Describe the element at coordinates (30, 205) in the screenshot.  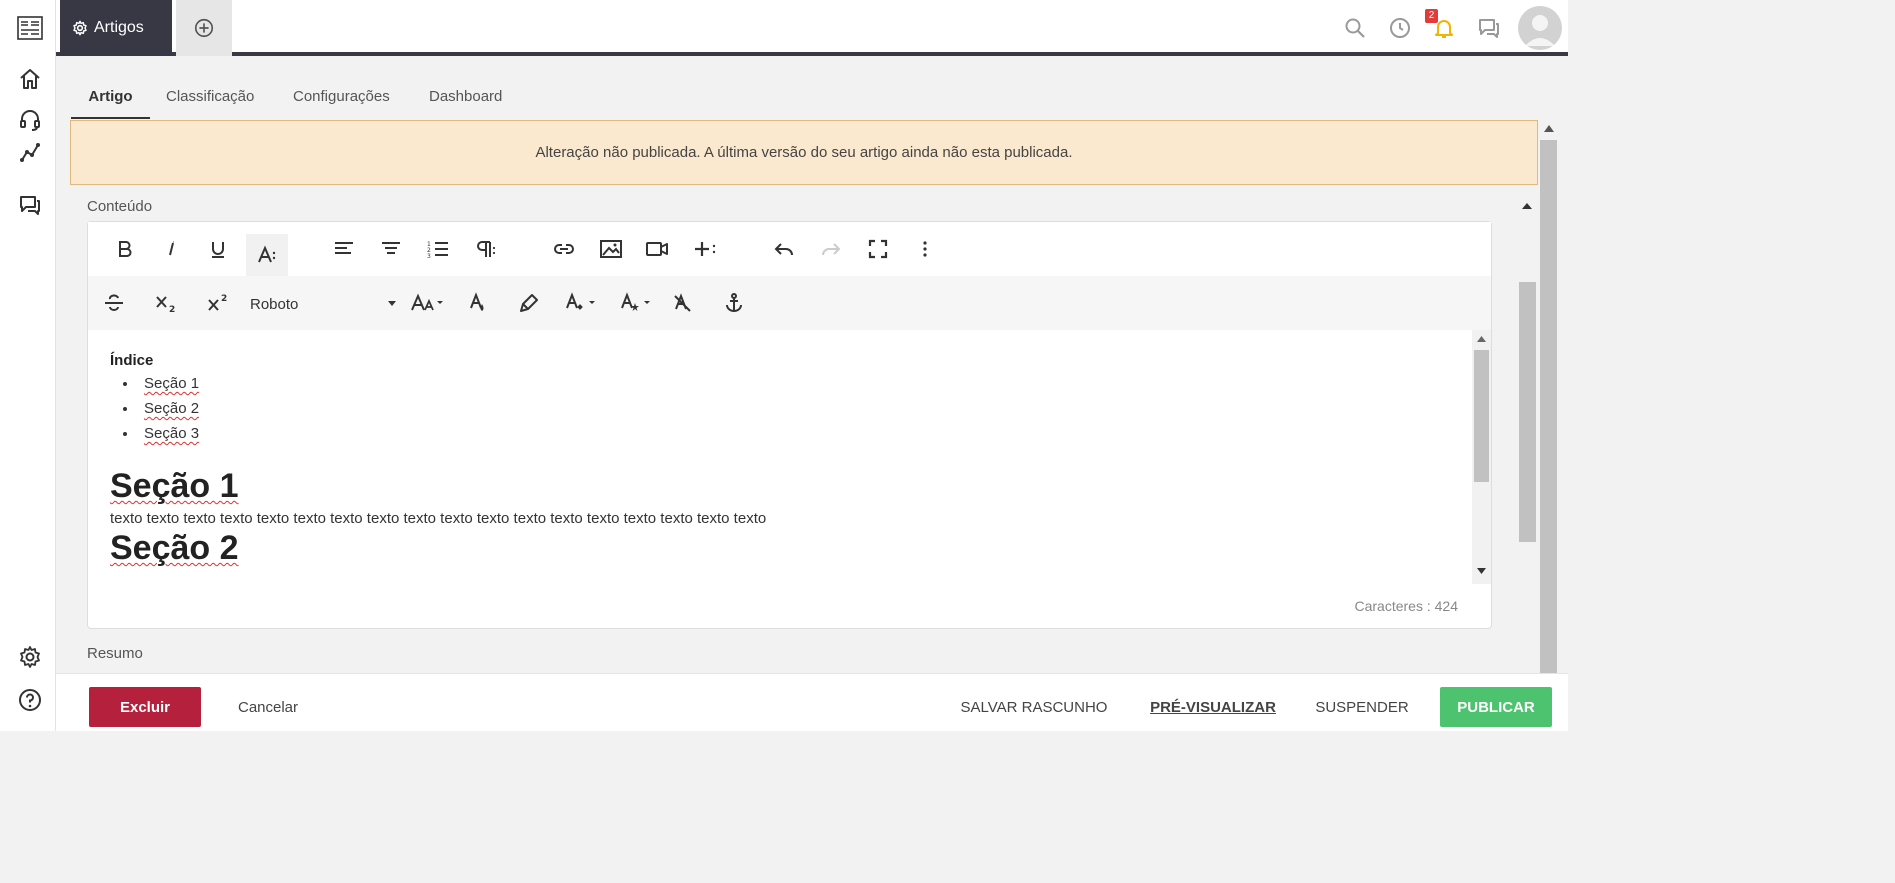
I see `chat-icon` at that location.